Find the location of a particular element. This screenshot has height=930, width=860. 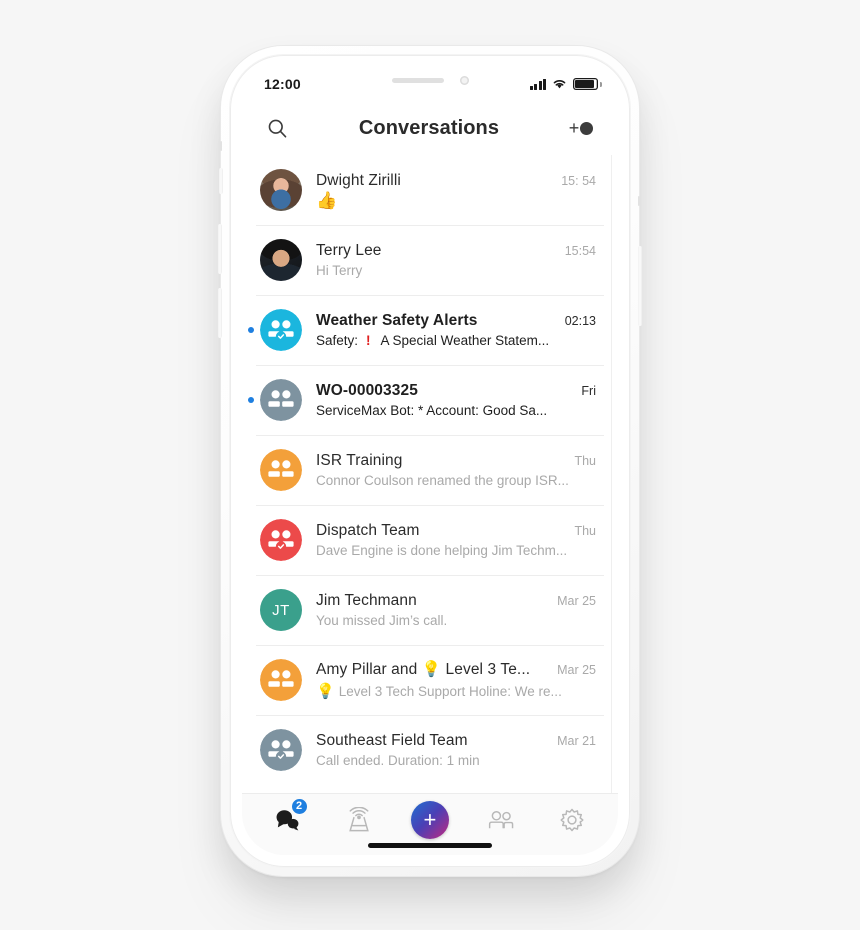

conversation-timestamp: 02:13 is located at coordinates (580, 321).